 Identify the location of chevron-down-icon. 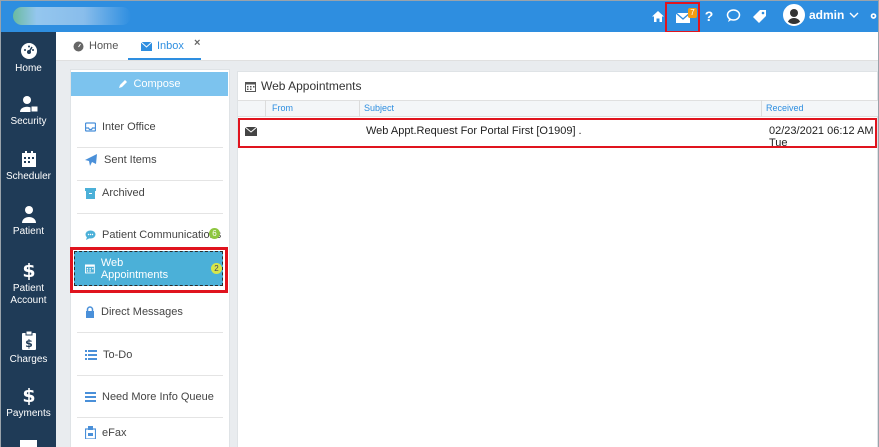
(854, 15).